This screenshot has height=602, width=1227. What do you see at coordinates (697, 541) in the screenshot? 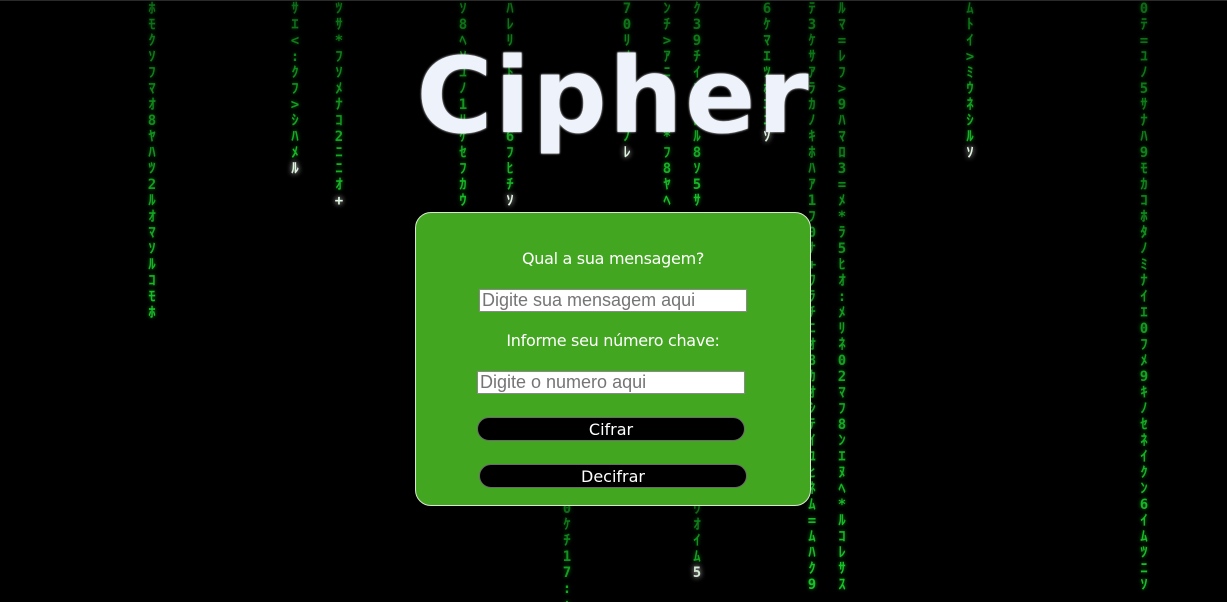
I see `matrix-rain-column: ｳｵｲﾑ5` at bounding box center [697, 541].